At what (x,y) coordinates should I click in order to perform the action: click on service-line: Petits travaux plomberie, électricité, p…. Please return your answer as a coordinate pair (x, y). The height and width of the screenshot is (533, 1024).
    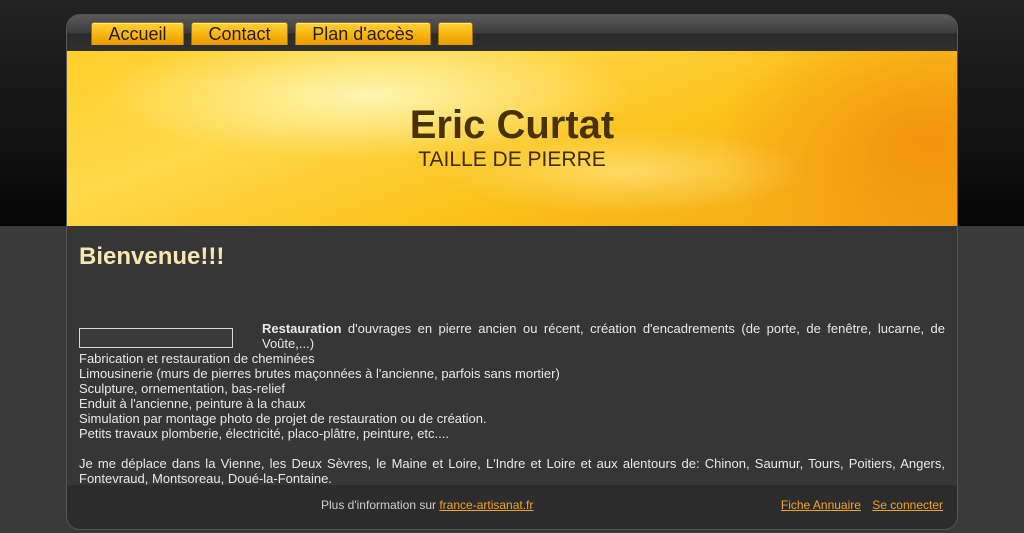
    Looking at the image, I should click on (264, 433).